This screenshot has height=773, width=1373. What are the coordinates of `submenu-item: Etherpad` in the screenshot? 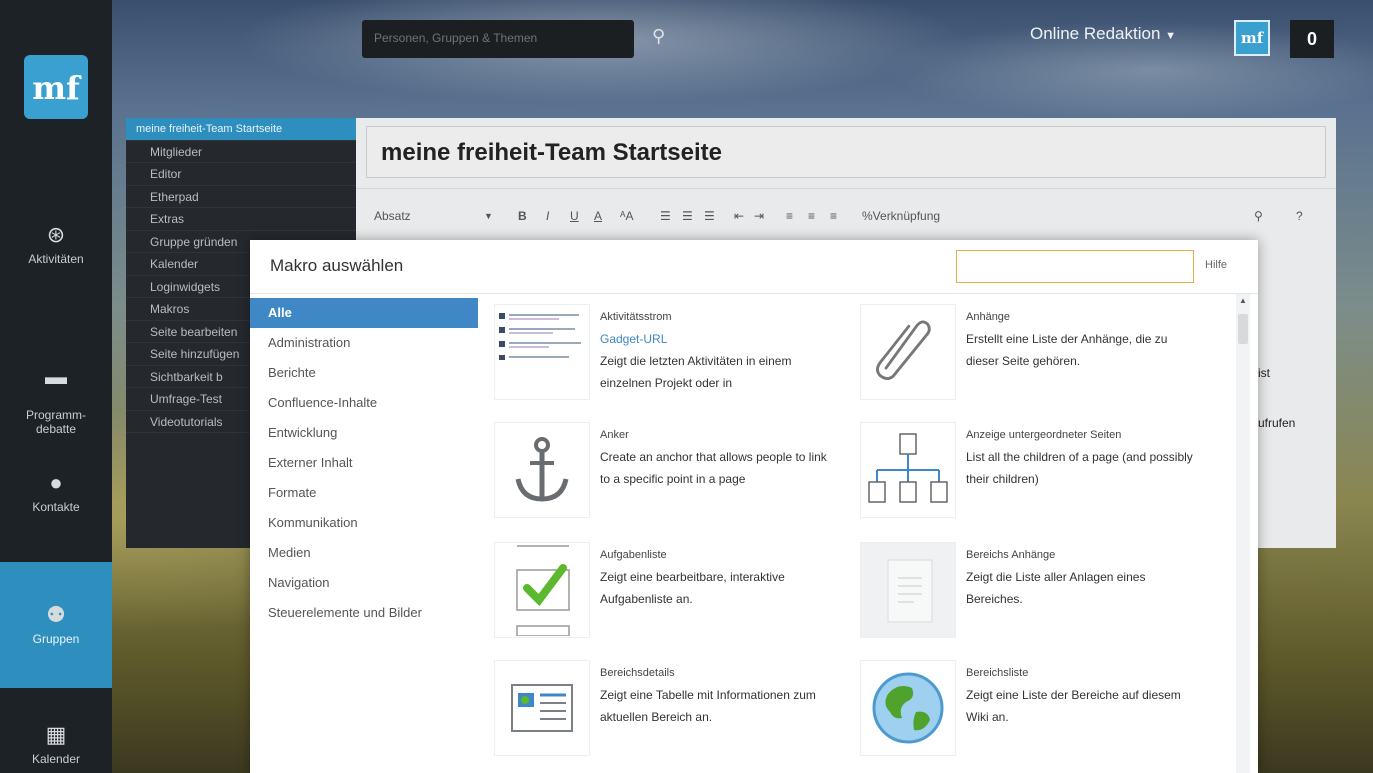 It's located at (241, 197).